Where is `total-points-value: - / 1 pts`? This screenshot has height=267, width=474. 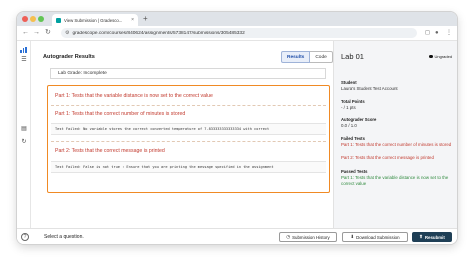 total-points-value: - / 1 pts is located at coordinates (348, 107).